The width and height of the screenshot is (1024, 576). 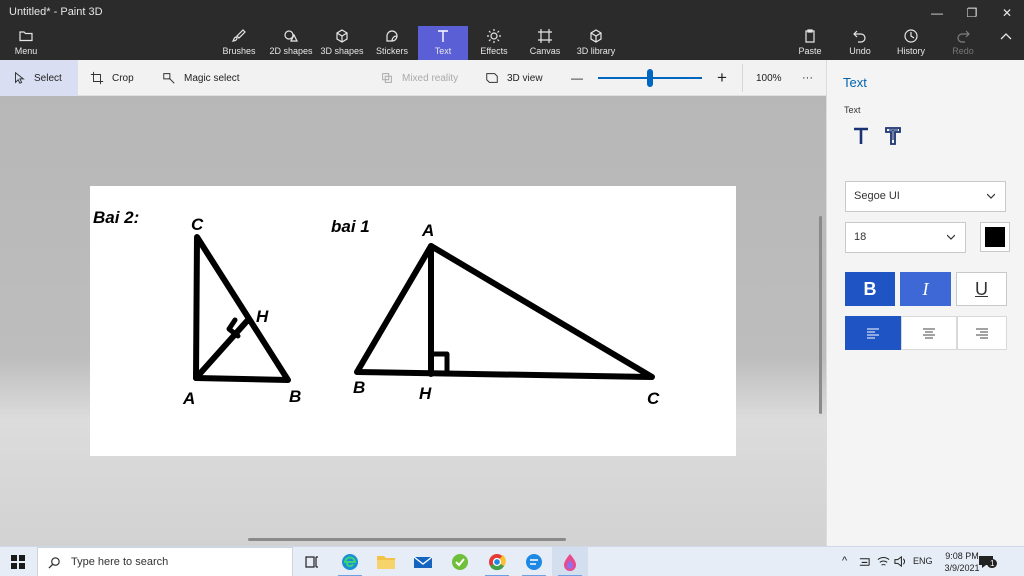 What do you see at coordinates (342, 43) in the screenshot?
I see `3d-shapes-tab: 3D shapes` at bounding box center [342, 43].